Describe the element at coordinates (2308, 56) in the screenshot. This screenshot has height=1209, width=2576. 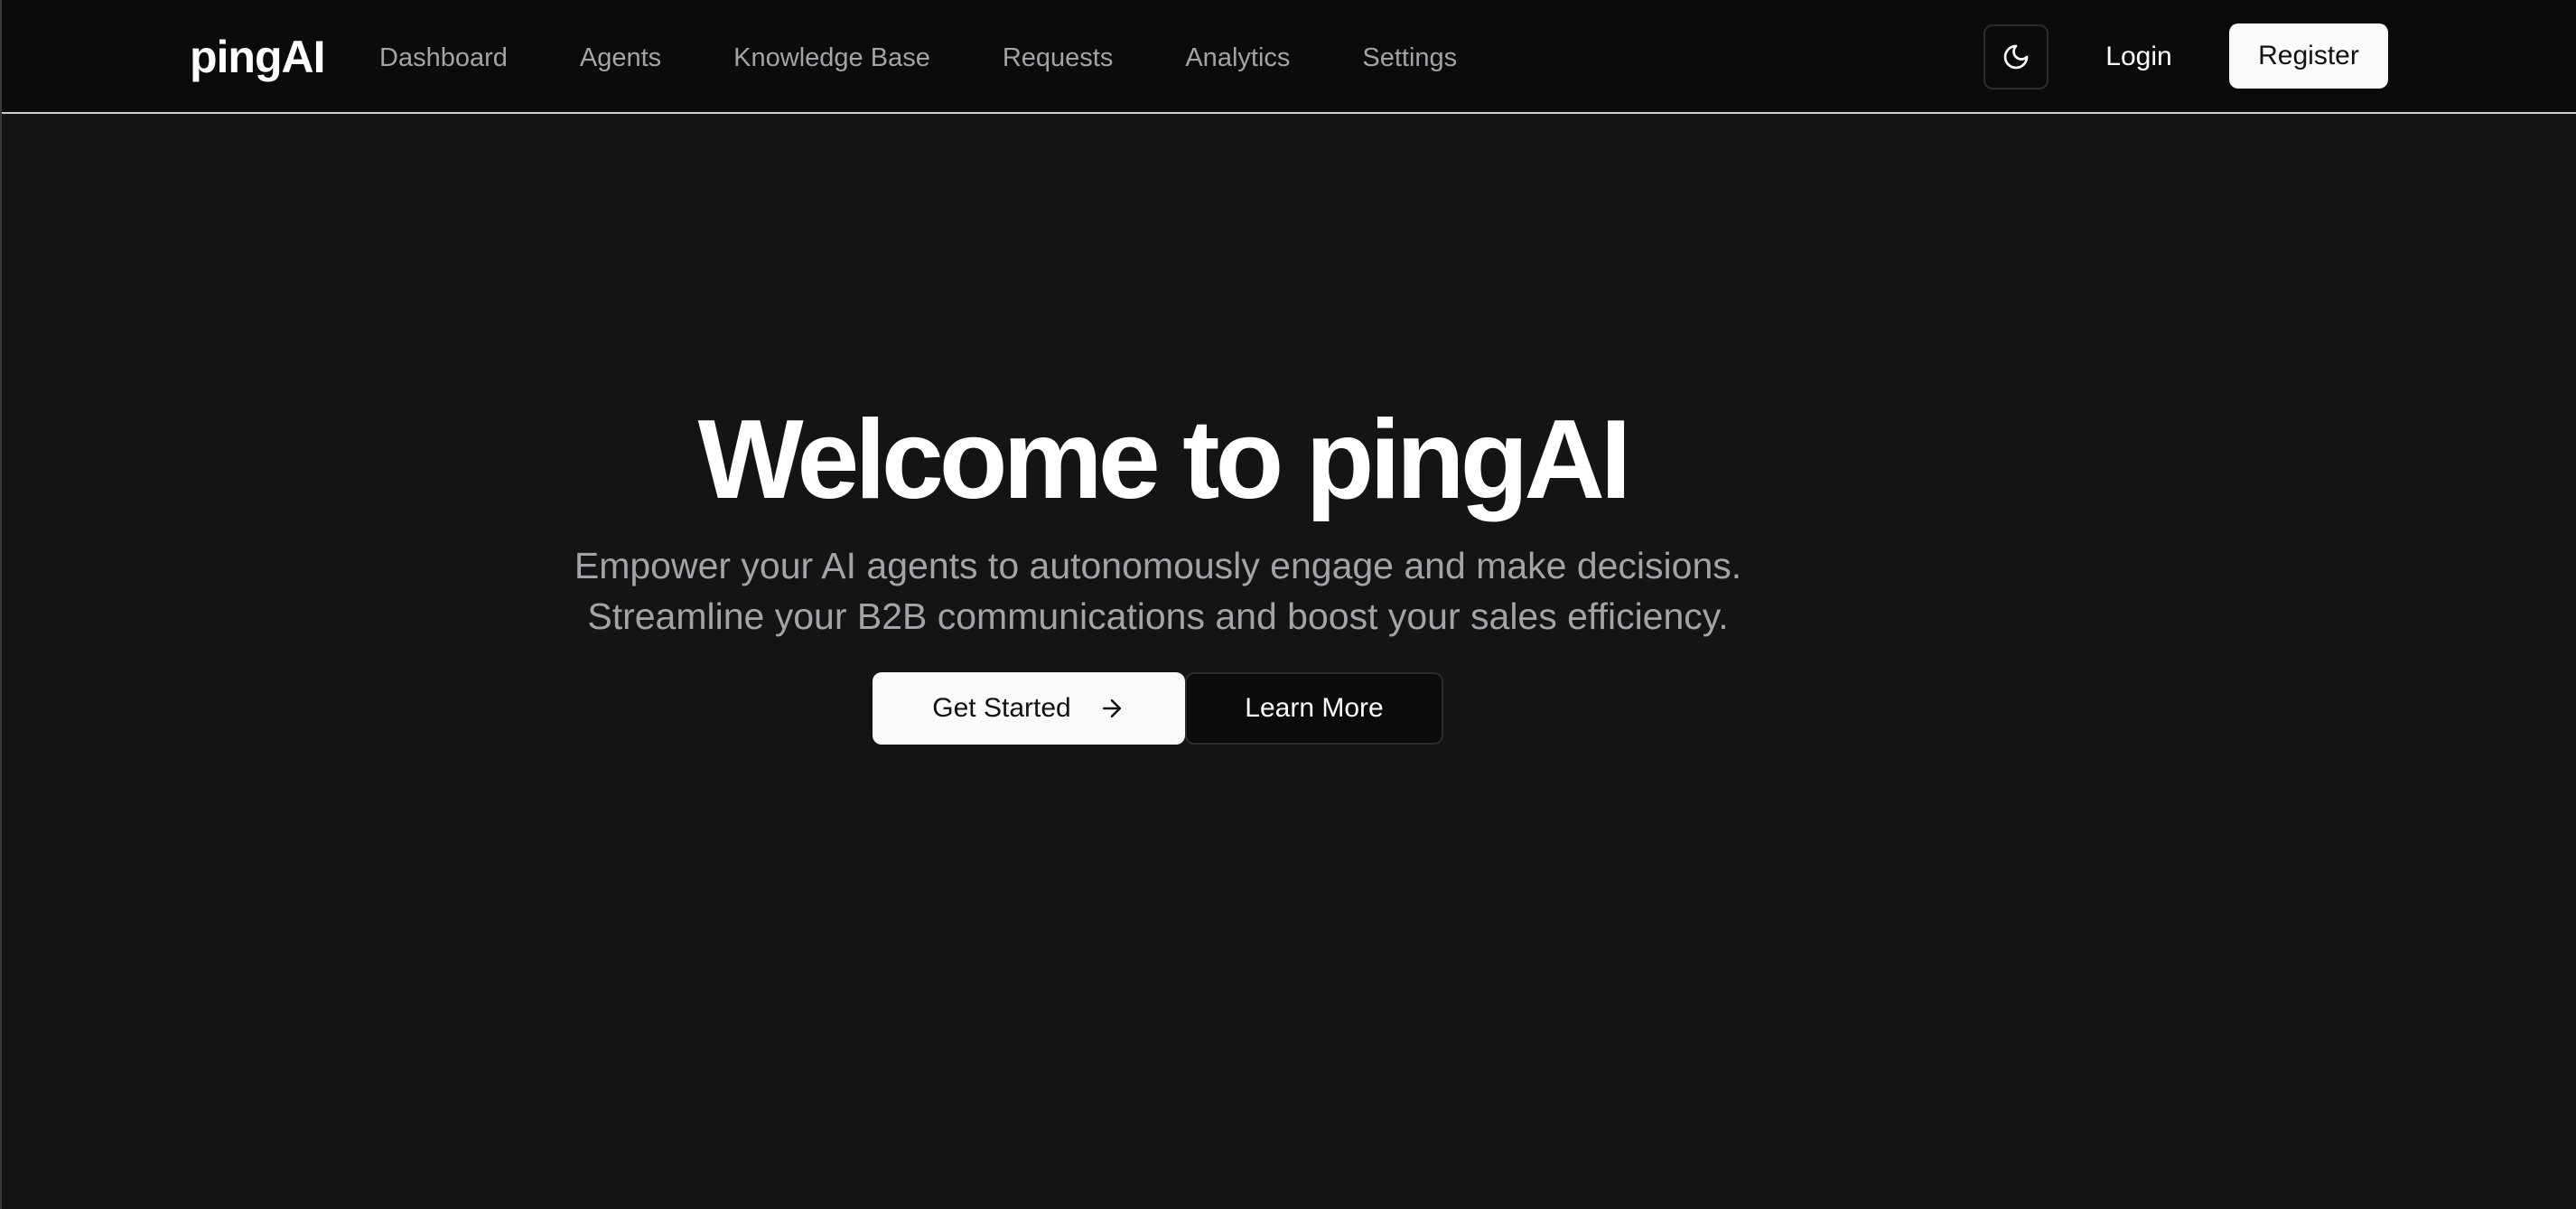
I see `register-button: Register` at that location.